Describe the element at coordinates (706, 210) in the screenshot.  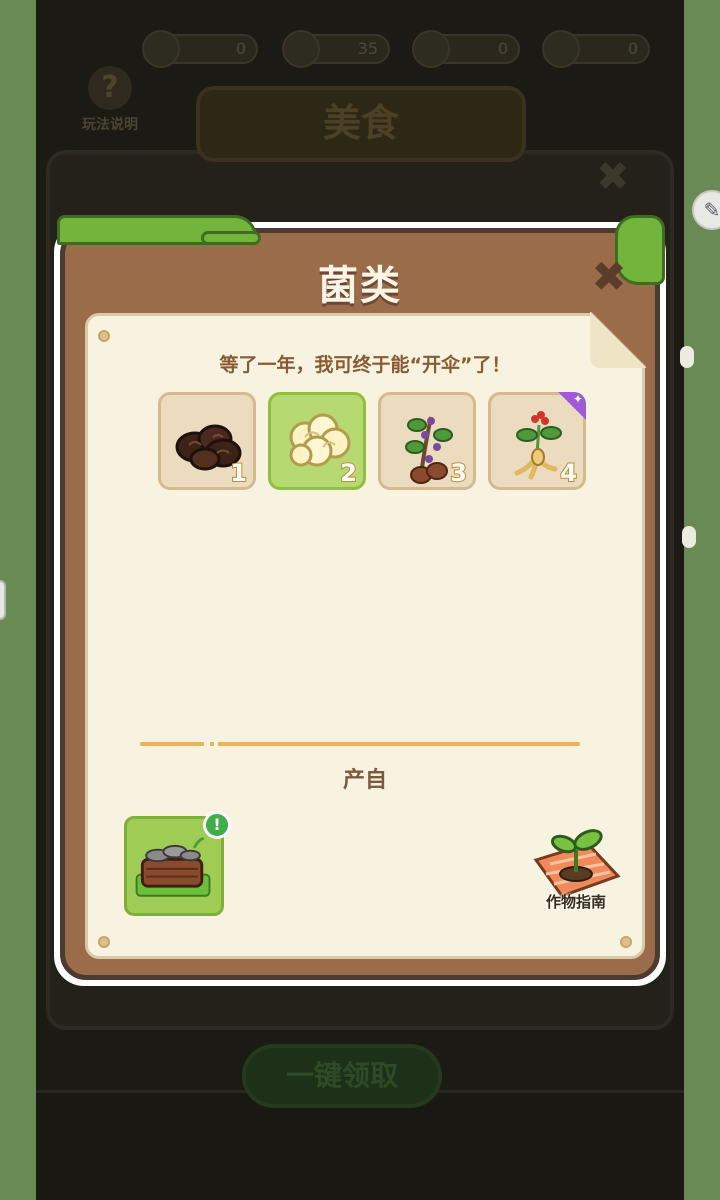
I see `edit-pencil-icon: ✎` at that location.